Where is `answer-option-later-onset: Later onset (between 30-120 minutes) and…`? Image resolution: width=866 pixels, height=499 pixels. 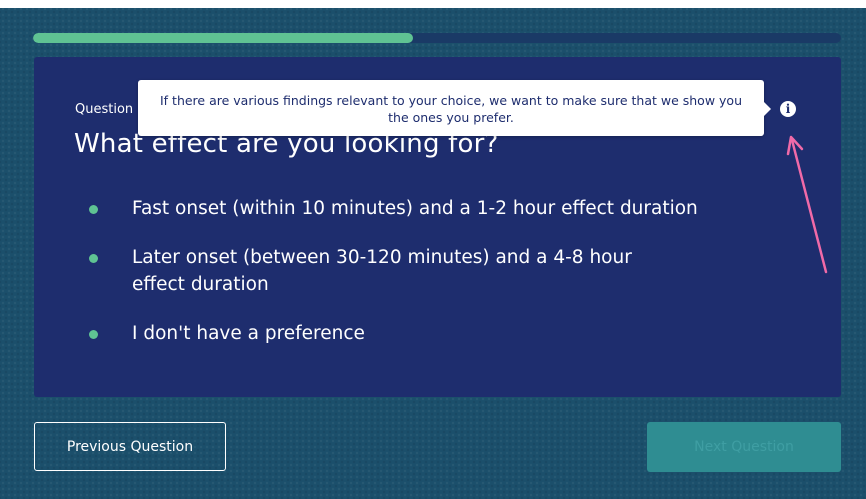 answer-option-later-onset: Later onset (between 30-120 minutes) and… is located at coordinates (383, 271).